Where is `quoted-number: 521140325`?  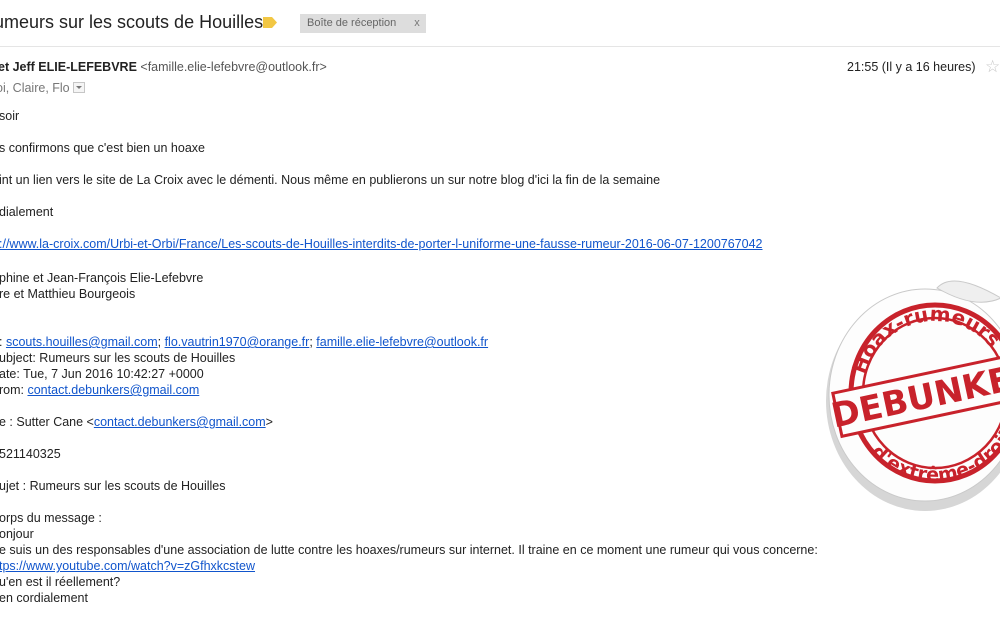
quoted-number: 521140325 is located at coordinates (30, 454).